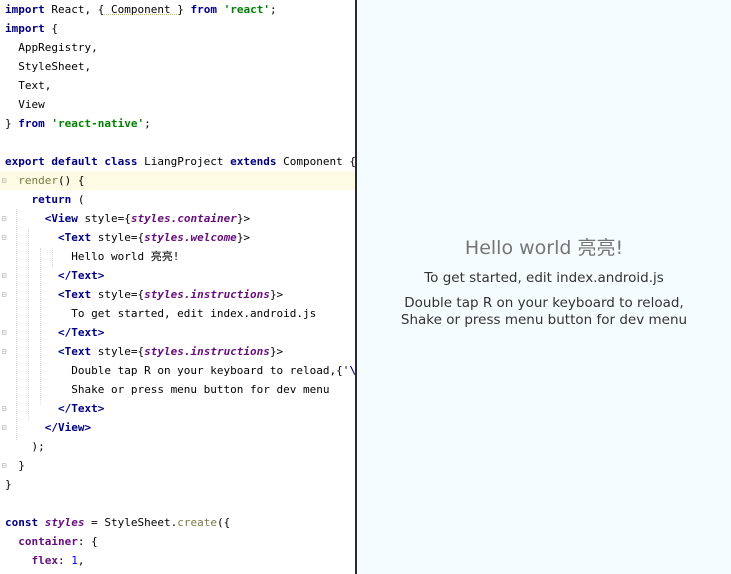 This screenshot has width=731, height=574. Describe the element at coordinates (177, 180) in the screenshot. I see `code-line: ⊟ render() {` at that location.